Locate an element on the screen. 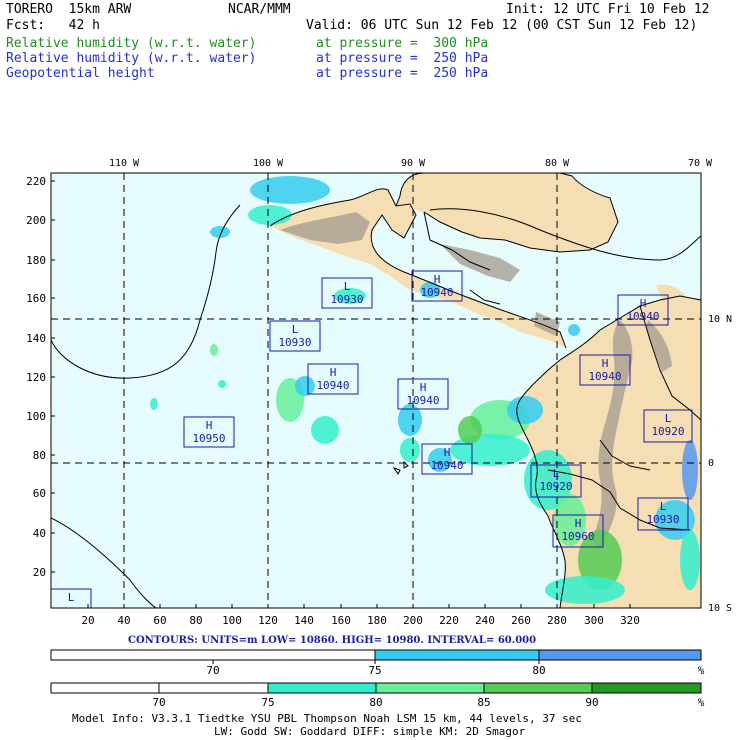  lat-label-10n: 10 N is located at coordinates (720, 319).